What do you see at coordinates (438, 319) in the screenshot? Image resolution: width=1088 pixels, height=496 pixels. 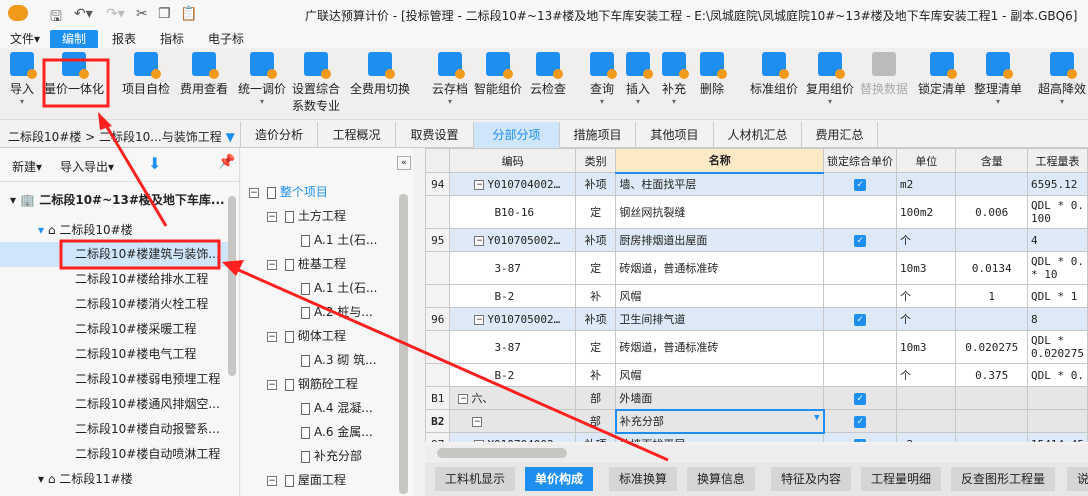 I see `row-number: 96` at bounding box center [438, 319].